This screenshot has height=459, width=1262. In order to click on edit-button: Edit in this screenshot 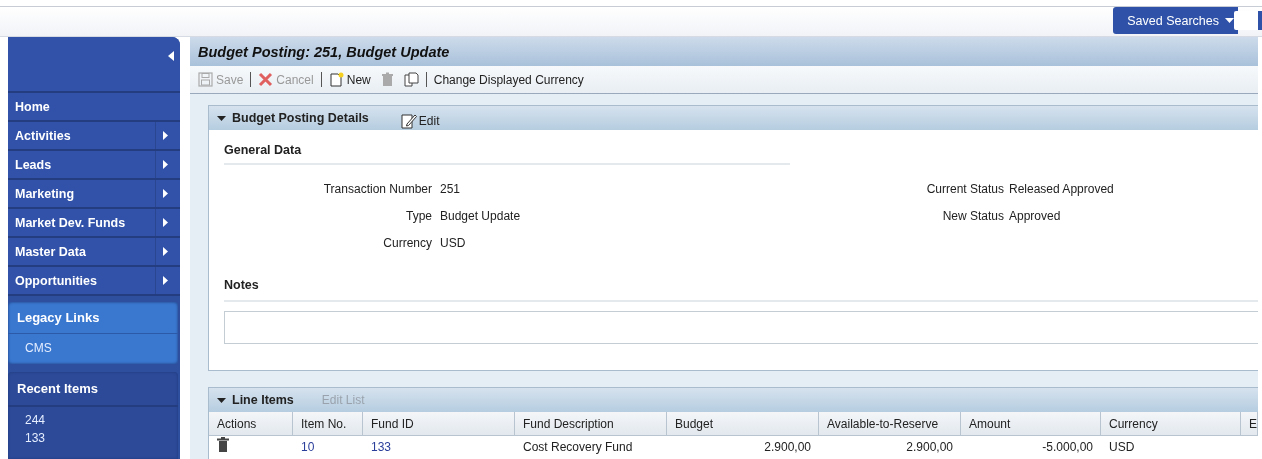, I will do `click(420, 121)`.